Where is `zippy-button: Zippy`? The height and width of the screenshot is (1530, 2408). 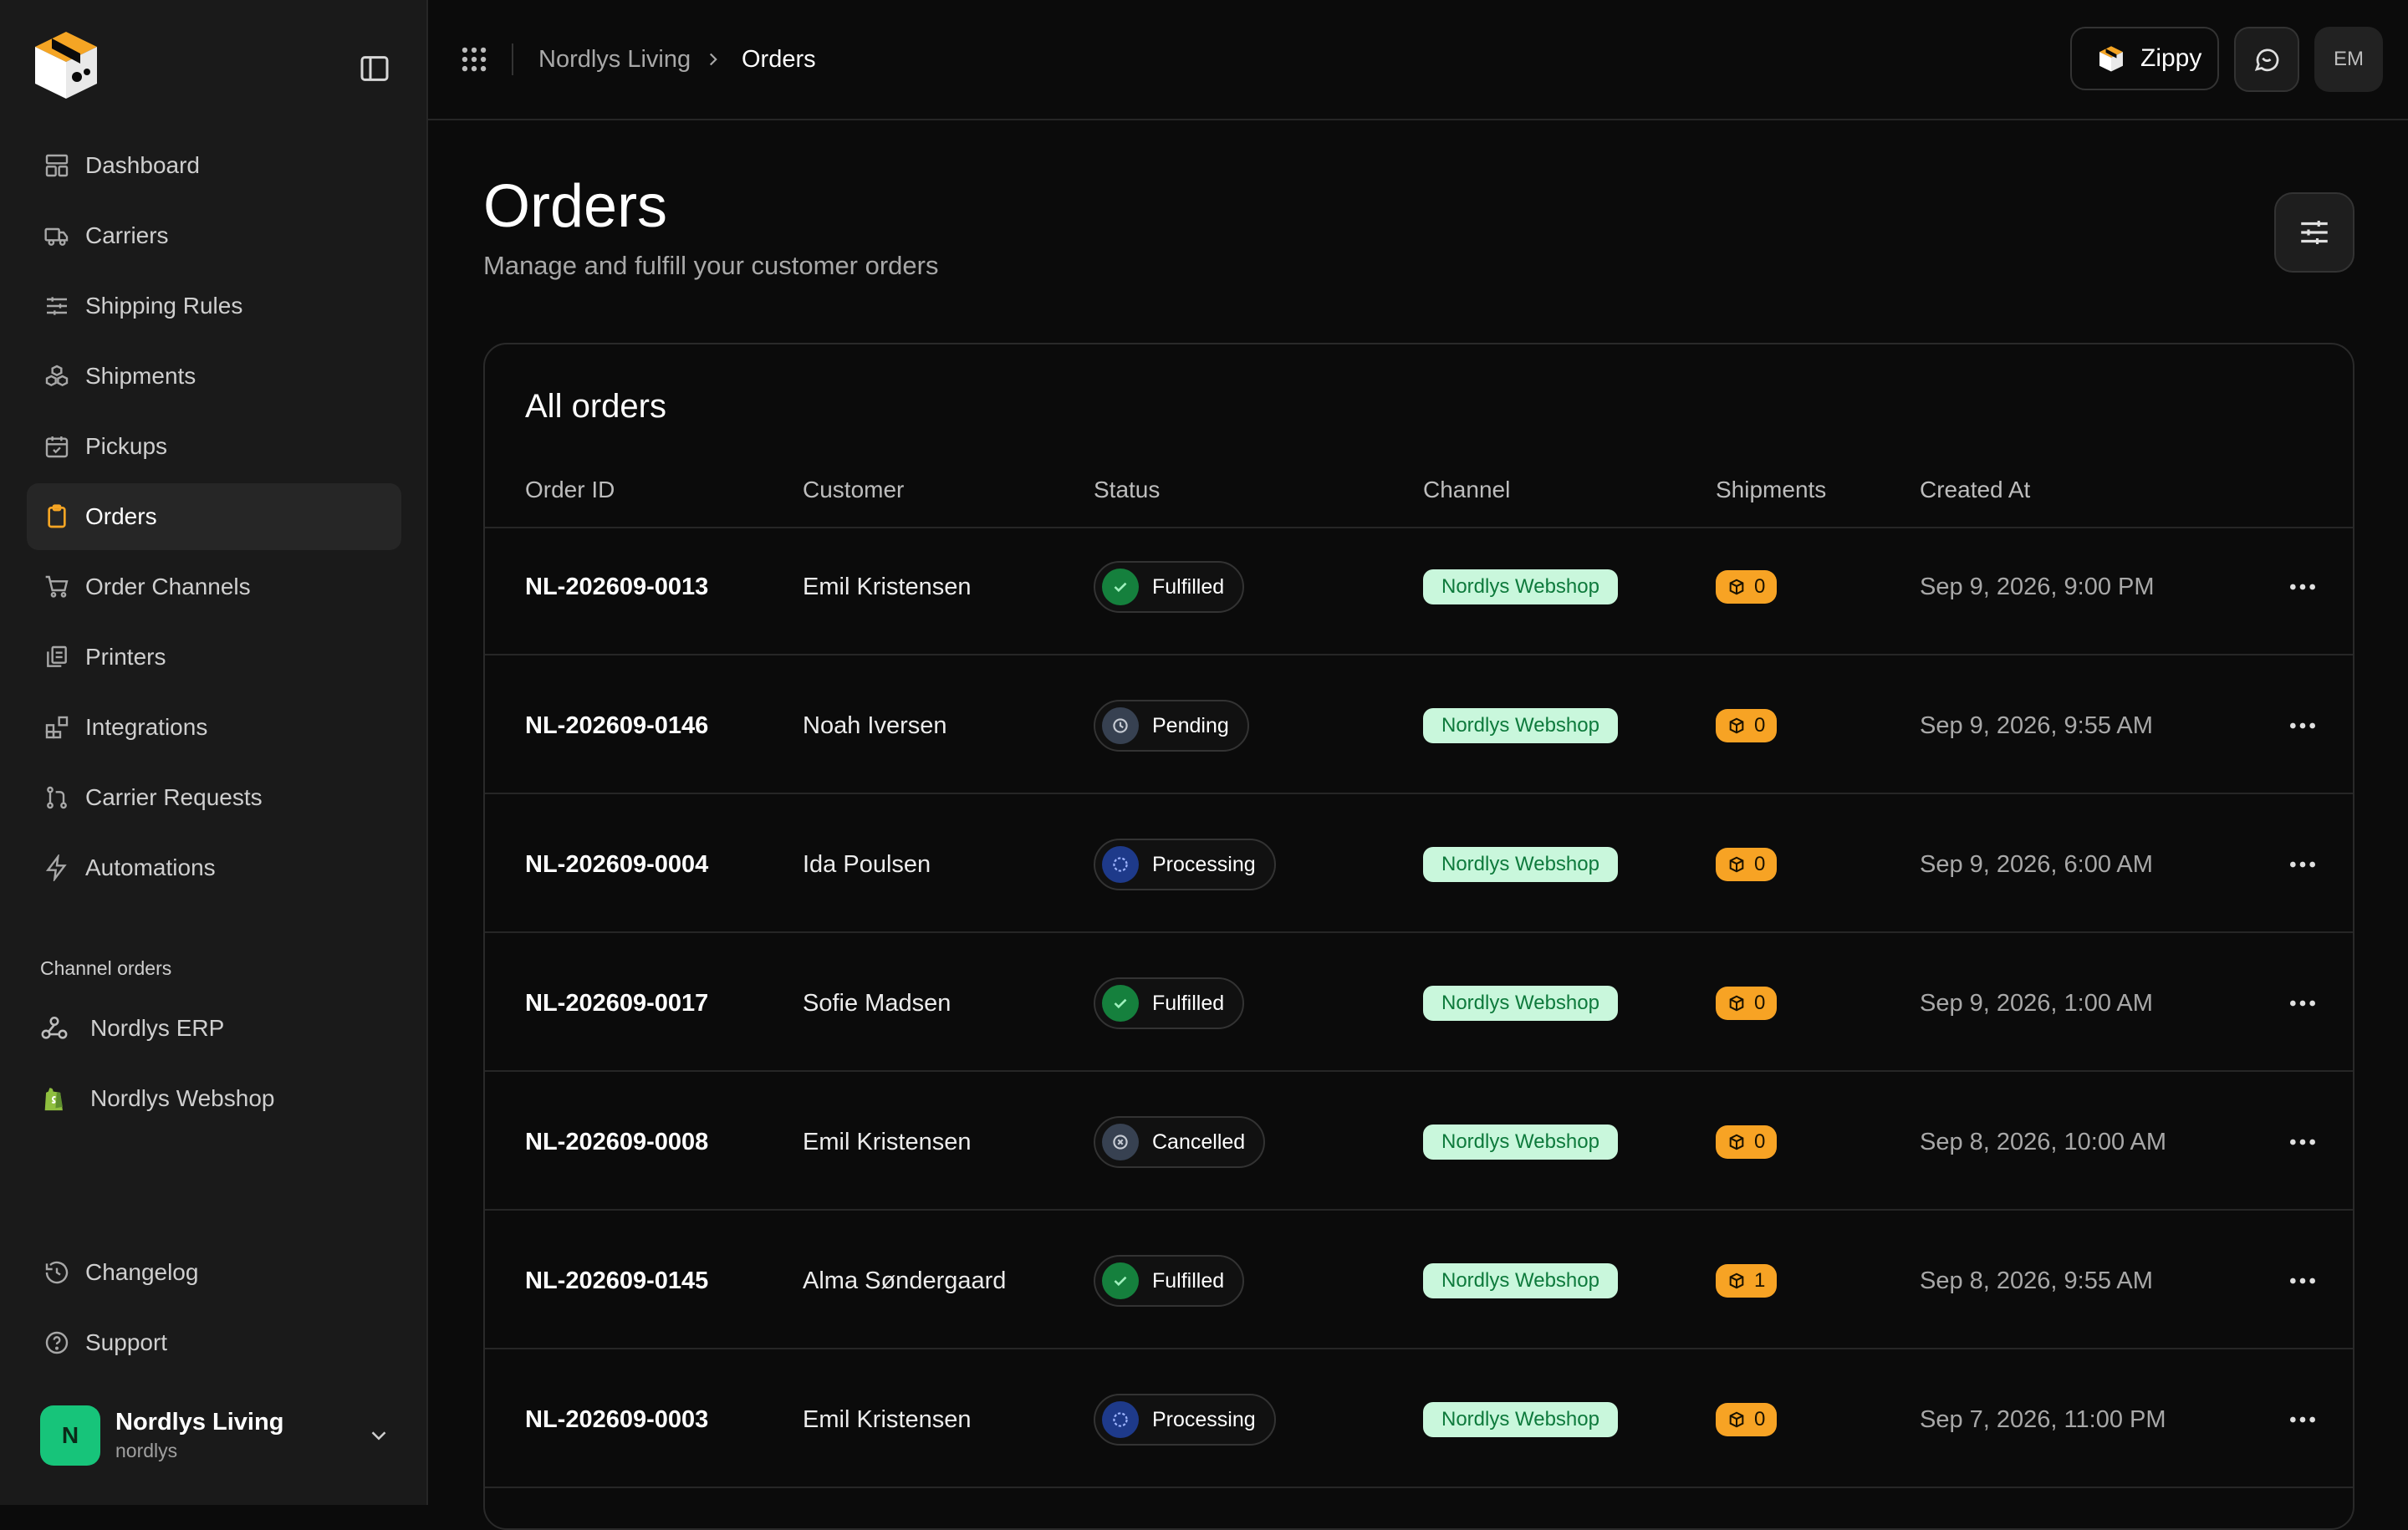 zippy-button: Zippy is located at coordinates (2145, 58).